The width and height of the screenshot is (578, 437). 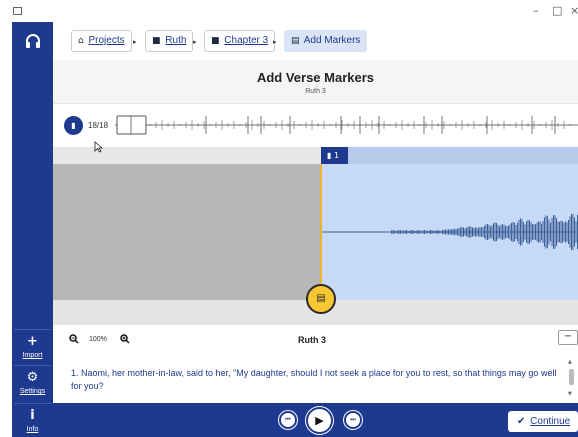 I want to click on breadcrumb-add-markers: ▤ Add Markers, so click(x=326, y=41).